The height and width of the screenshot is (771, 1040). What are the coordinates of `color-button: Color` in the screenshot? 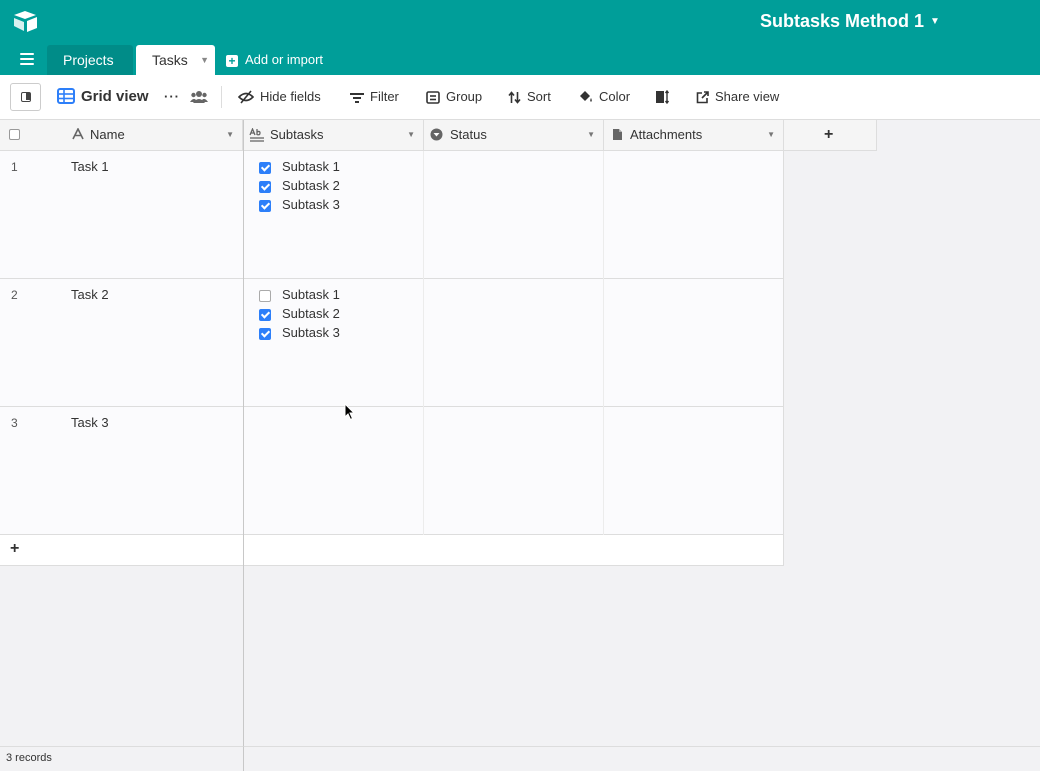 It's located at (604, 97).